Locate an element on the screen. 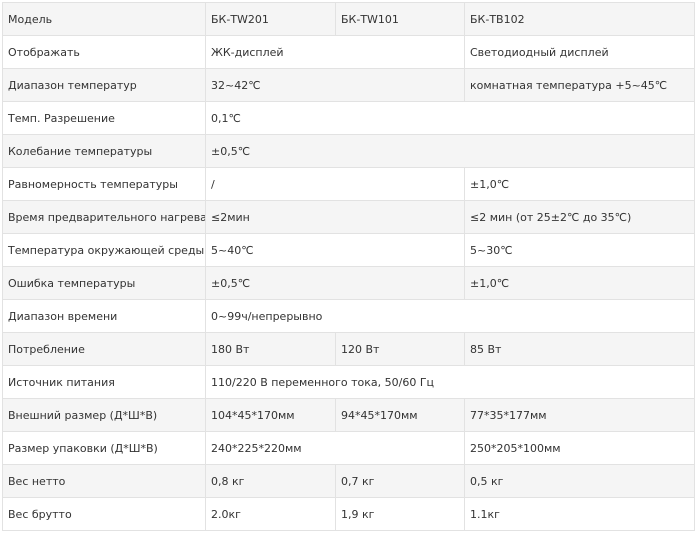  table-cell: 32~42℃ is located at coordinates (335, 85).